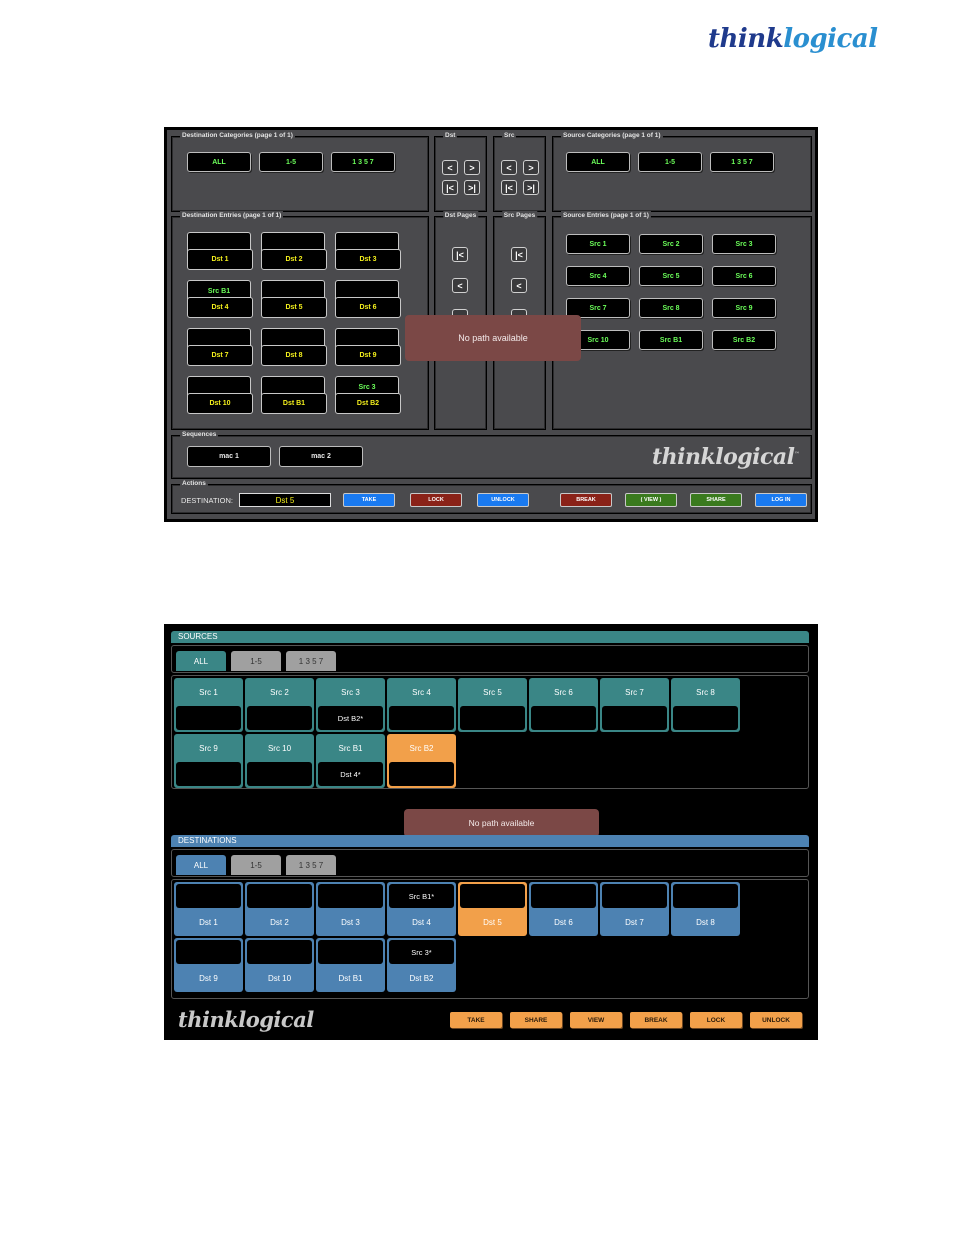 The image size is (954, 1235). Describe the element at coordinates (311, 661) in the screenshot. I see `sources-tab-1357: 1 3 5 7` at that location.